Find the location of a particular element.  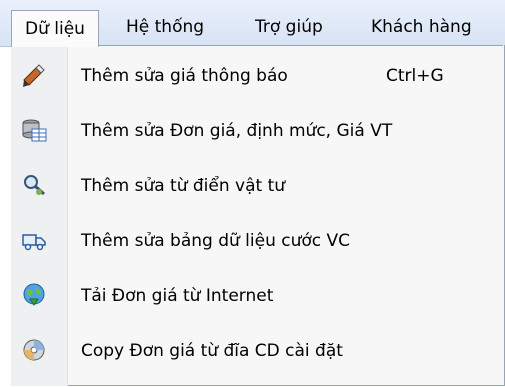

menu-he-thong: Hệ thống is located at coordinates (165, 27).